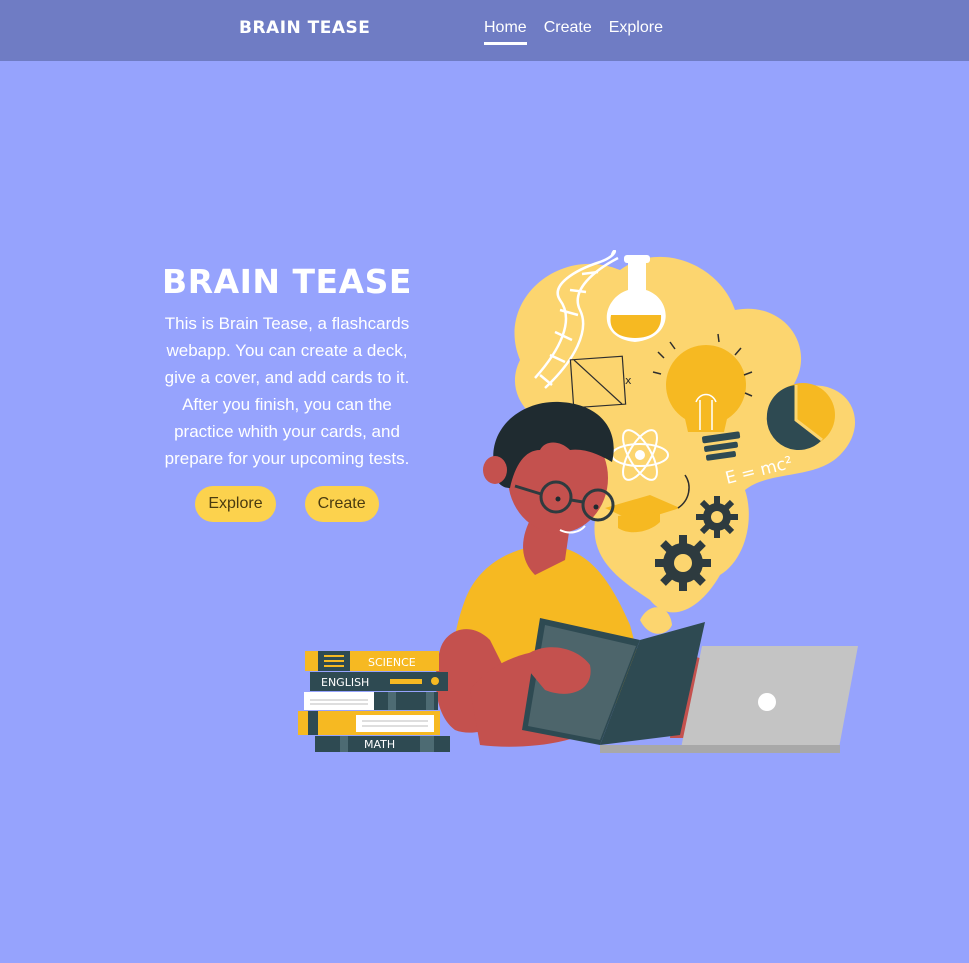 Image resolution: width=969 pixels, height=963 pixels. Describe the element at coordinates (683, 563) in the screenshot. I see `gear-large-icon` at that location.